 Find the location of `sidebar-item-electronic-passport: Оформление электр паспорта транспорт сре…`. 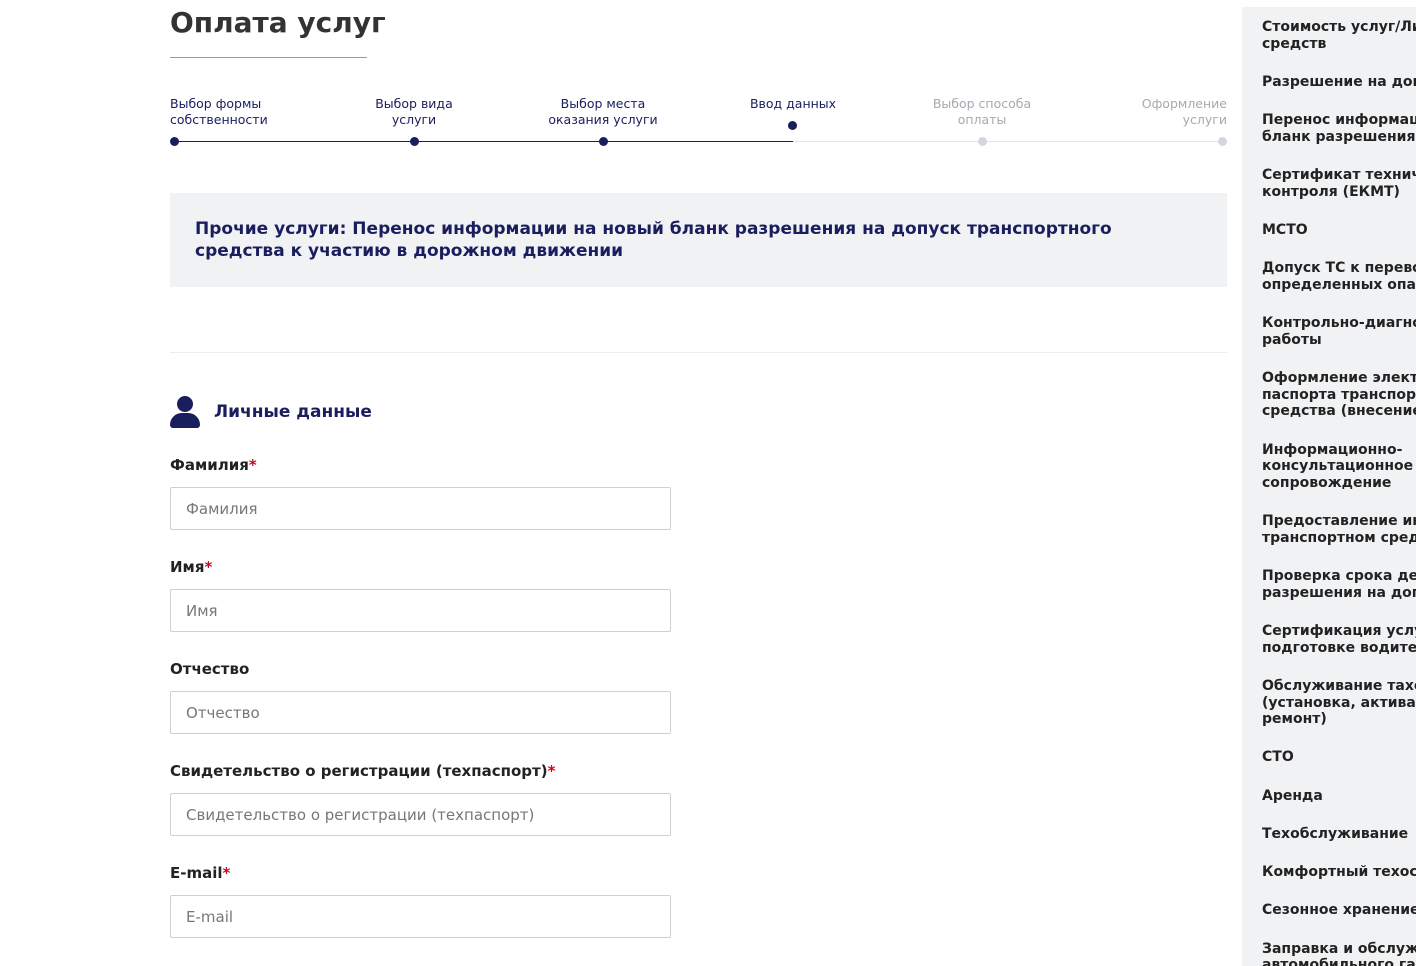

sidebar-item-electronic-passport: Оформление электр паспорта транспорт сре… is located at coordinates (1329, 395).